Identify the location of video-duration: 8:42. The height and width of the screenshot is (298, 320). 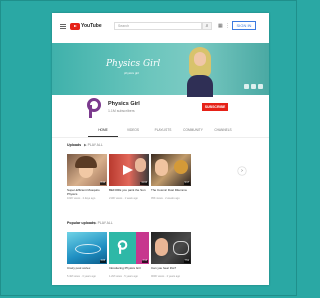
(102, 183).